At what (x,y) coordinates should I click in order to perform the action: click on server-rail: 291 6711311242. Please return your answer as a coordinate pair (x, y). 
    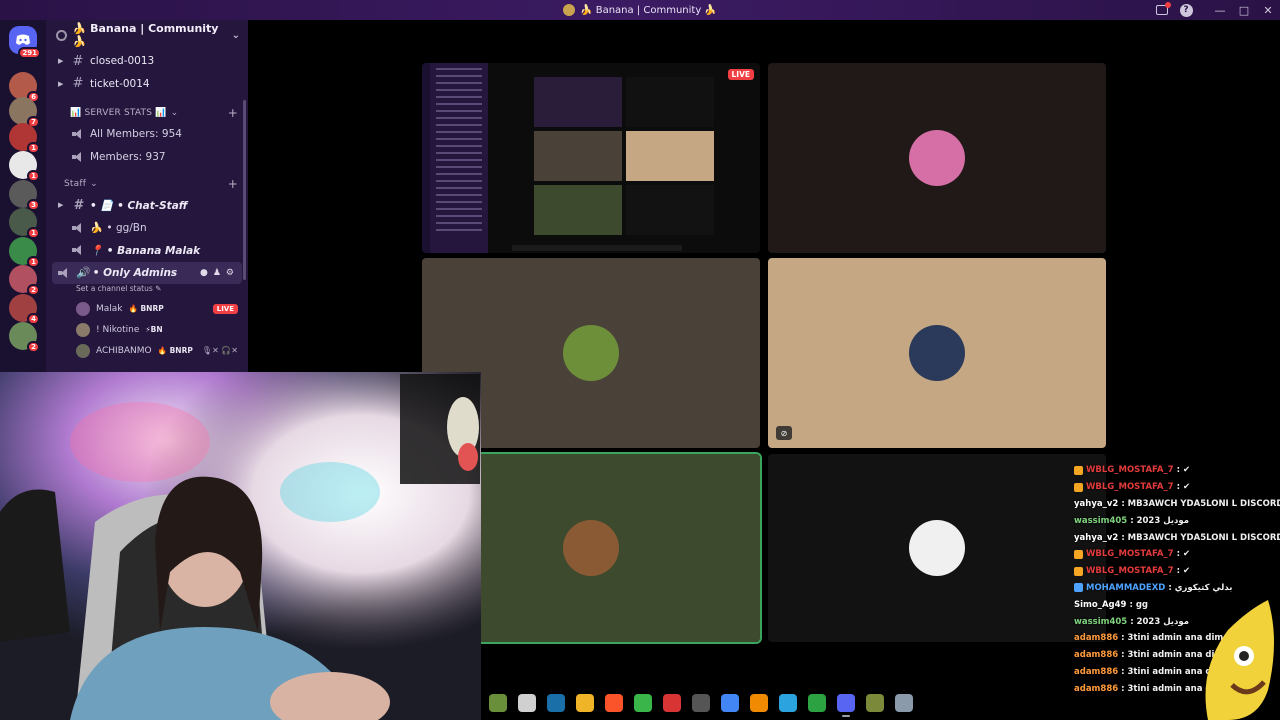
    Looking at the image, I should click on (23, 196).